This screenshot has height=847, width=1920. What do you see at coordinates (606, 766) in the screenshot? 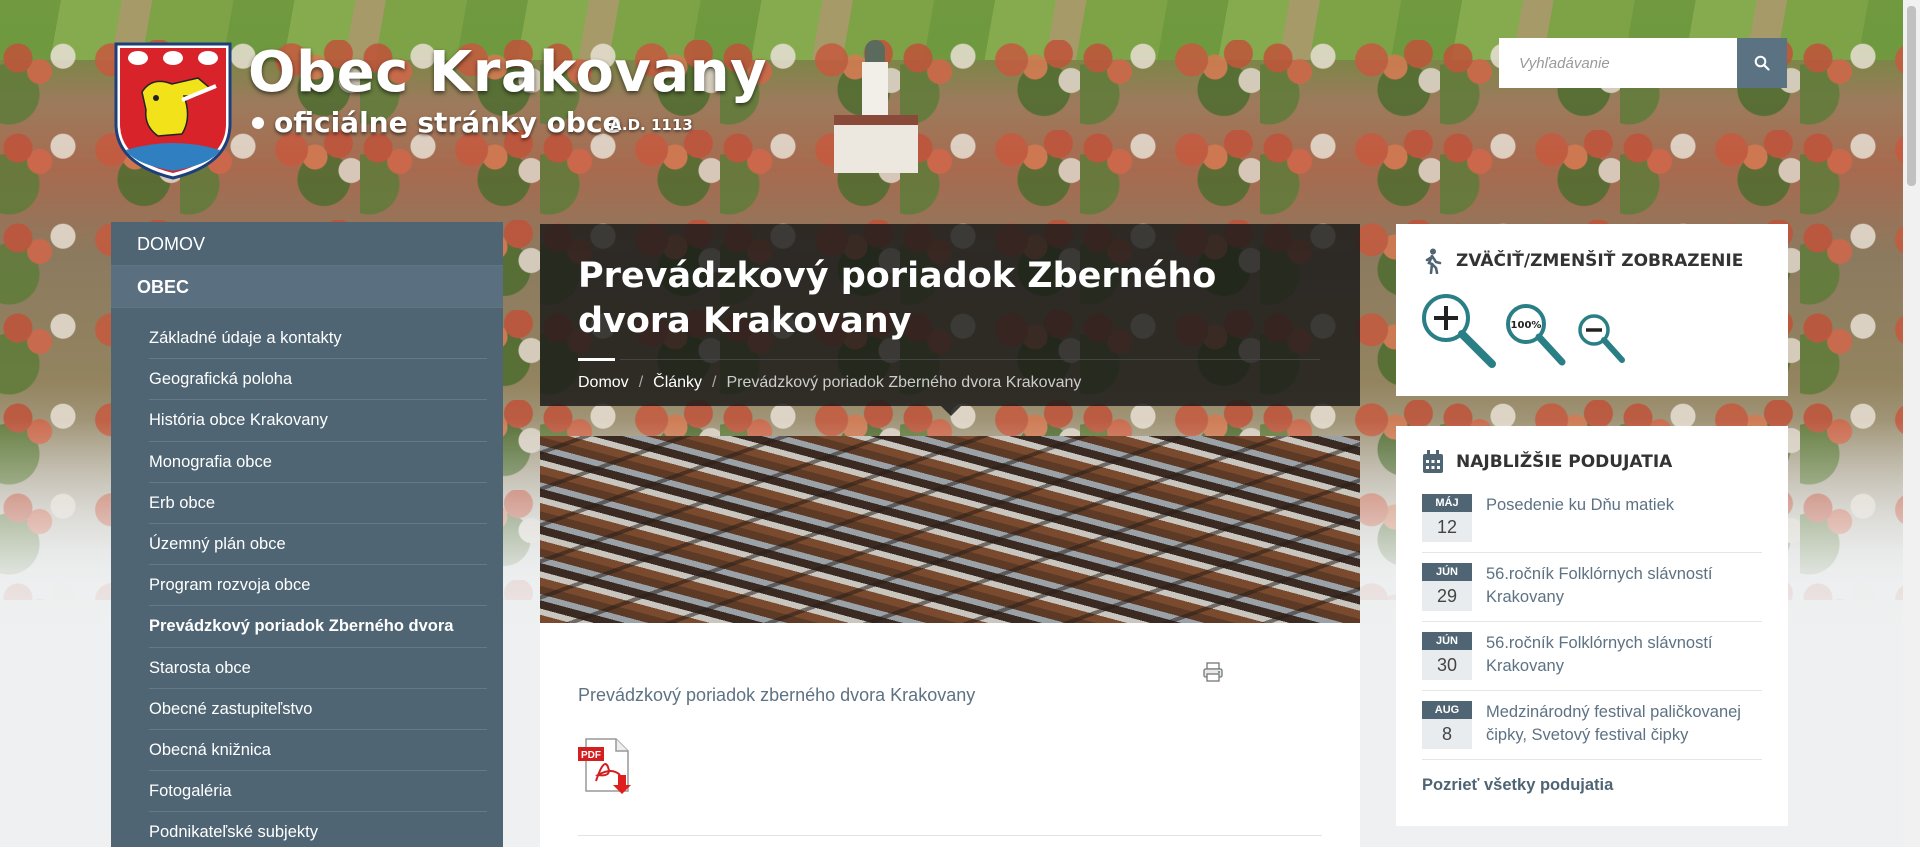
I see `pdf-download-icon: PDF` at bounding box center [606, 766].